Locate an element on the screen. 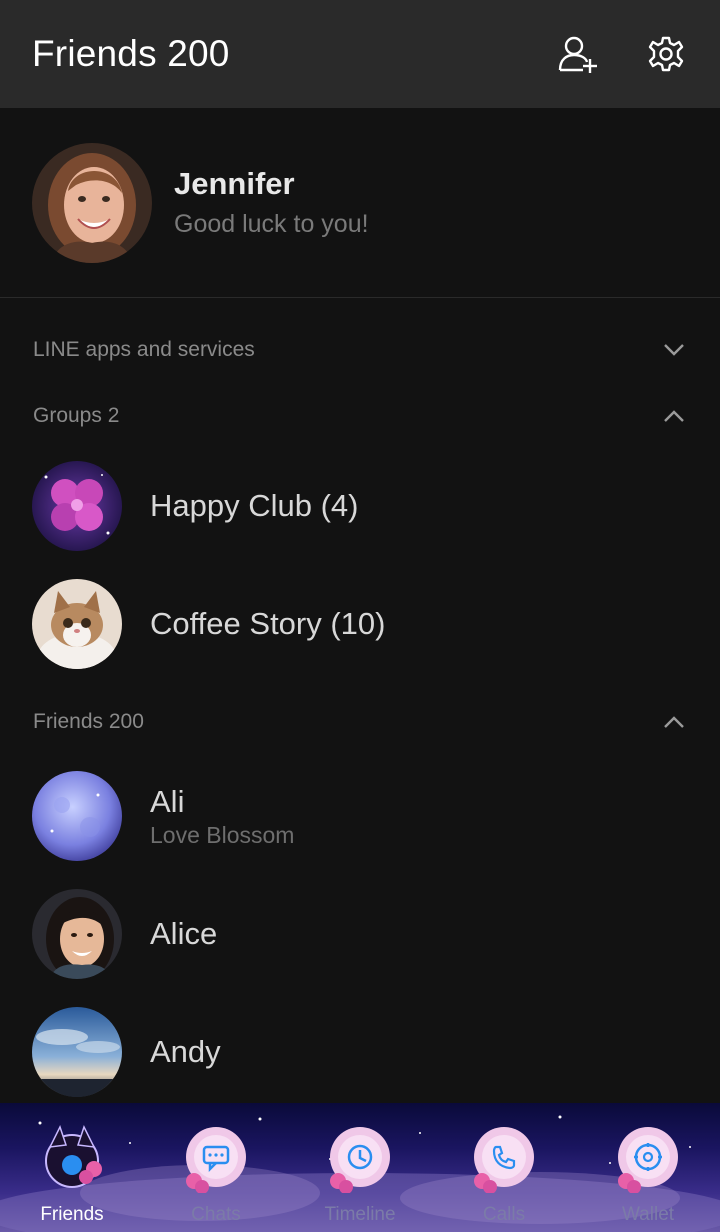  friend-name: Andy is located at coordinates (185, 1051).